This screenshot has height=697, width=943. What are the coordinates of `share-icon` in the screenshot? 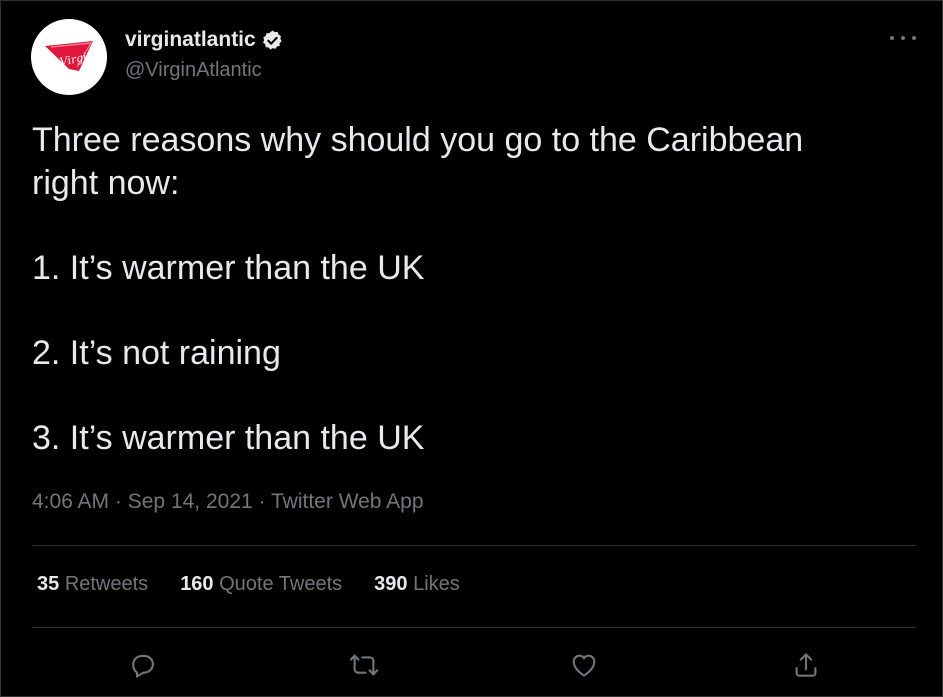 It's located at (806, 665).